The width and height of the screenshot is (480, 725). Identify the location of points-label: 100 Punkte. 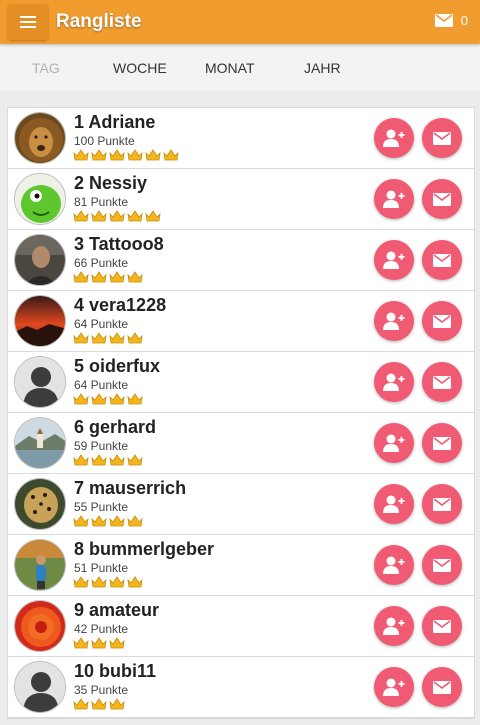
(104, 141).